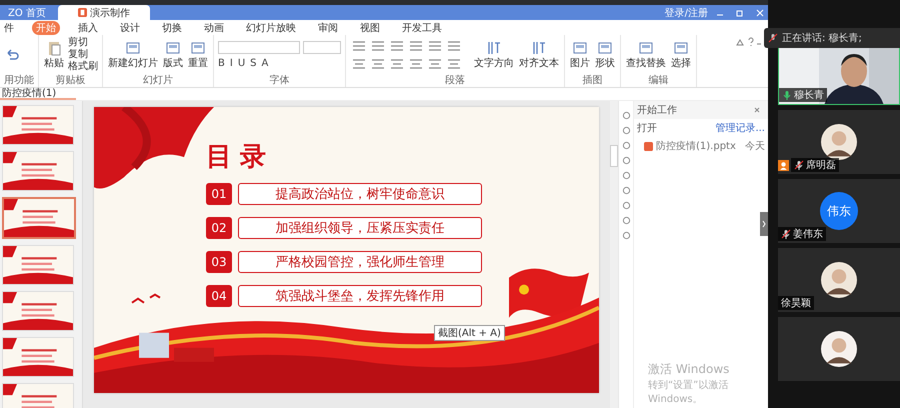 Image resolution: width=900 pixels, height=408 pixels. I want to click on collapse-handle, so click(764, 224).